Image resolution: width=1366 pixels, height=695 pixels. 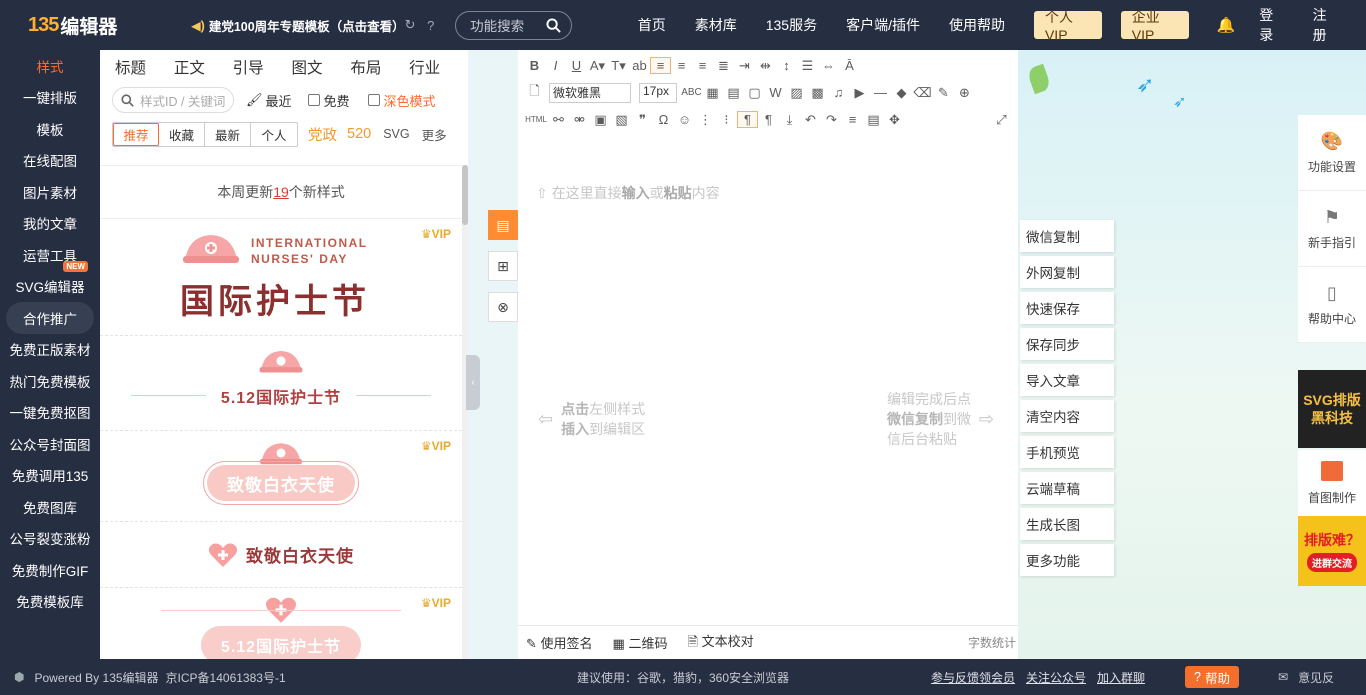 I want to click on nav-materials: 素材库, so click(x=716, y=25).